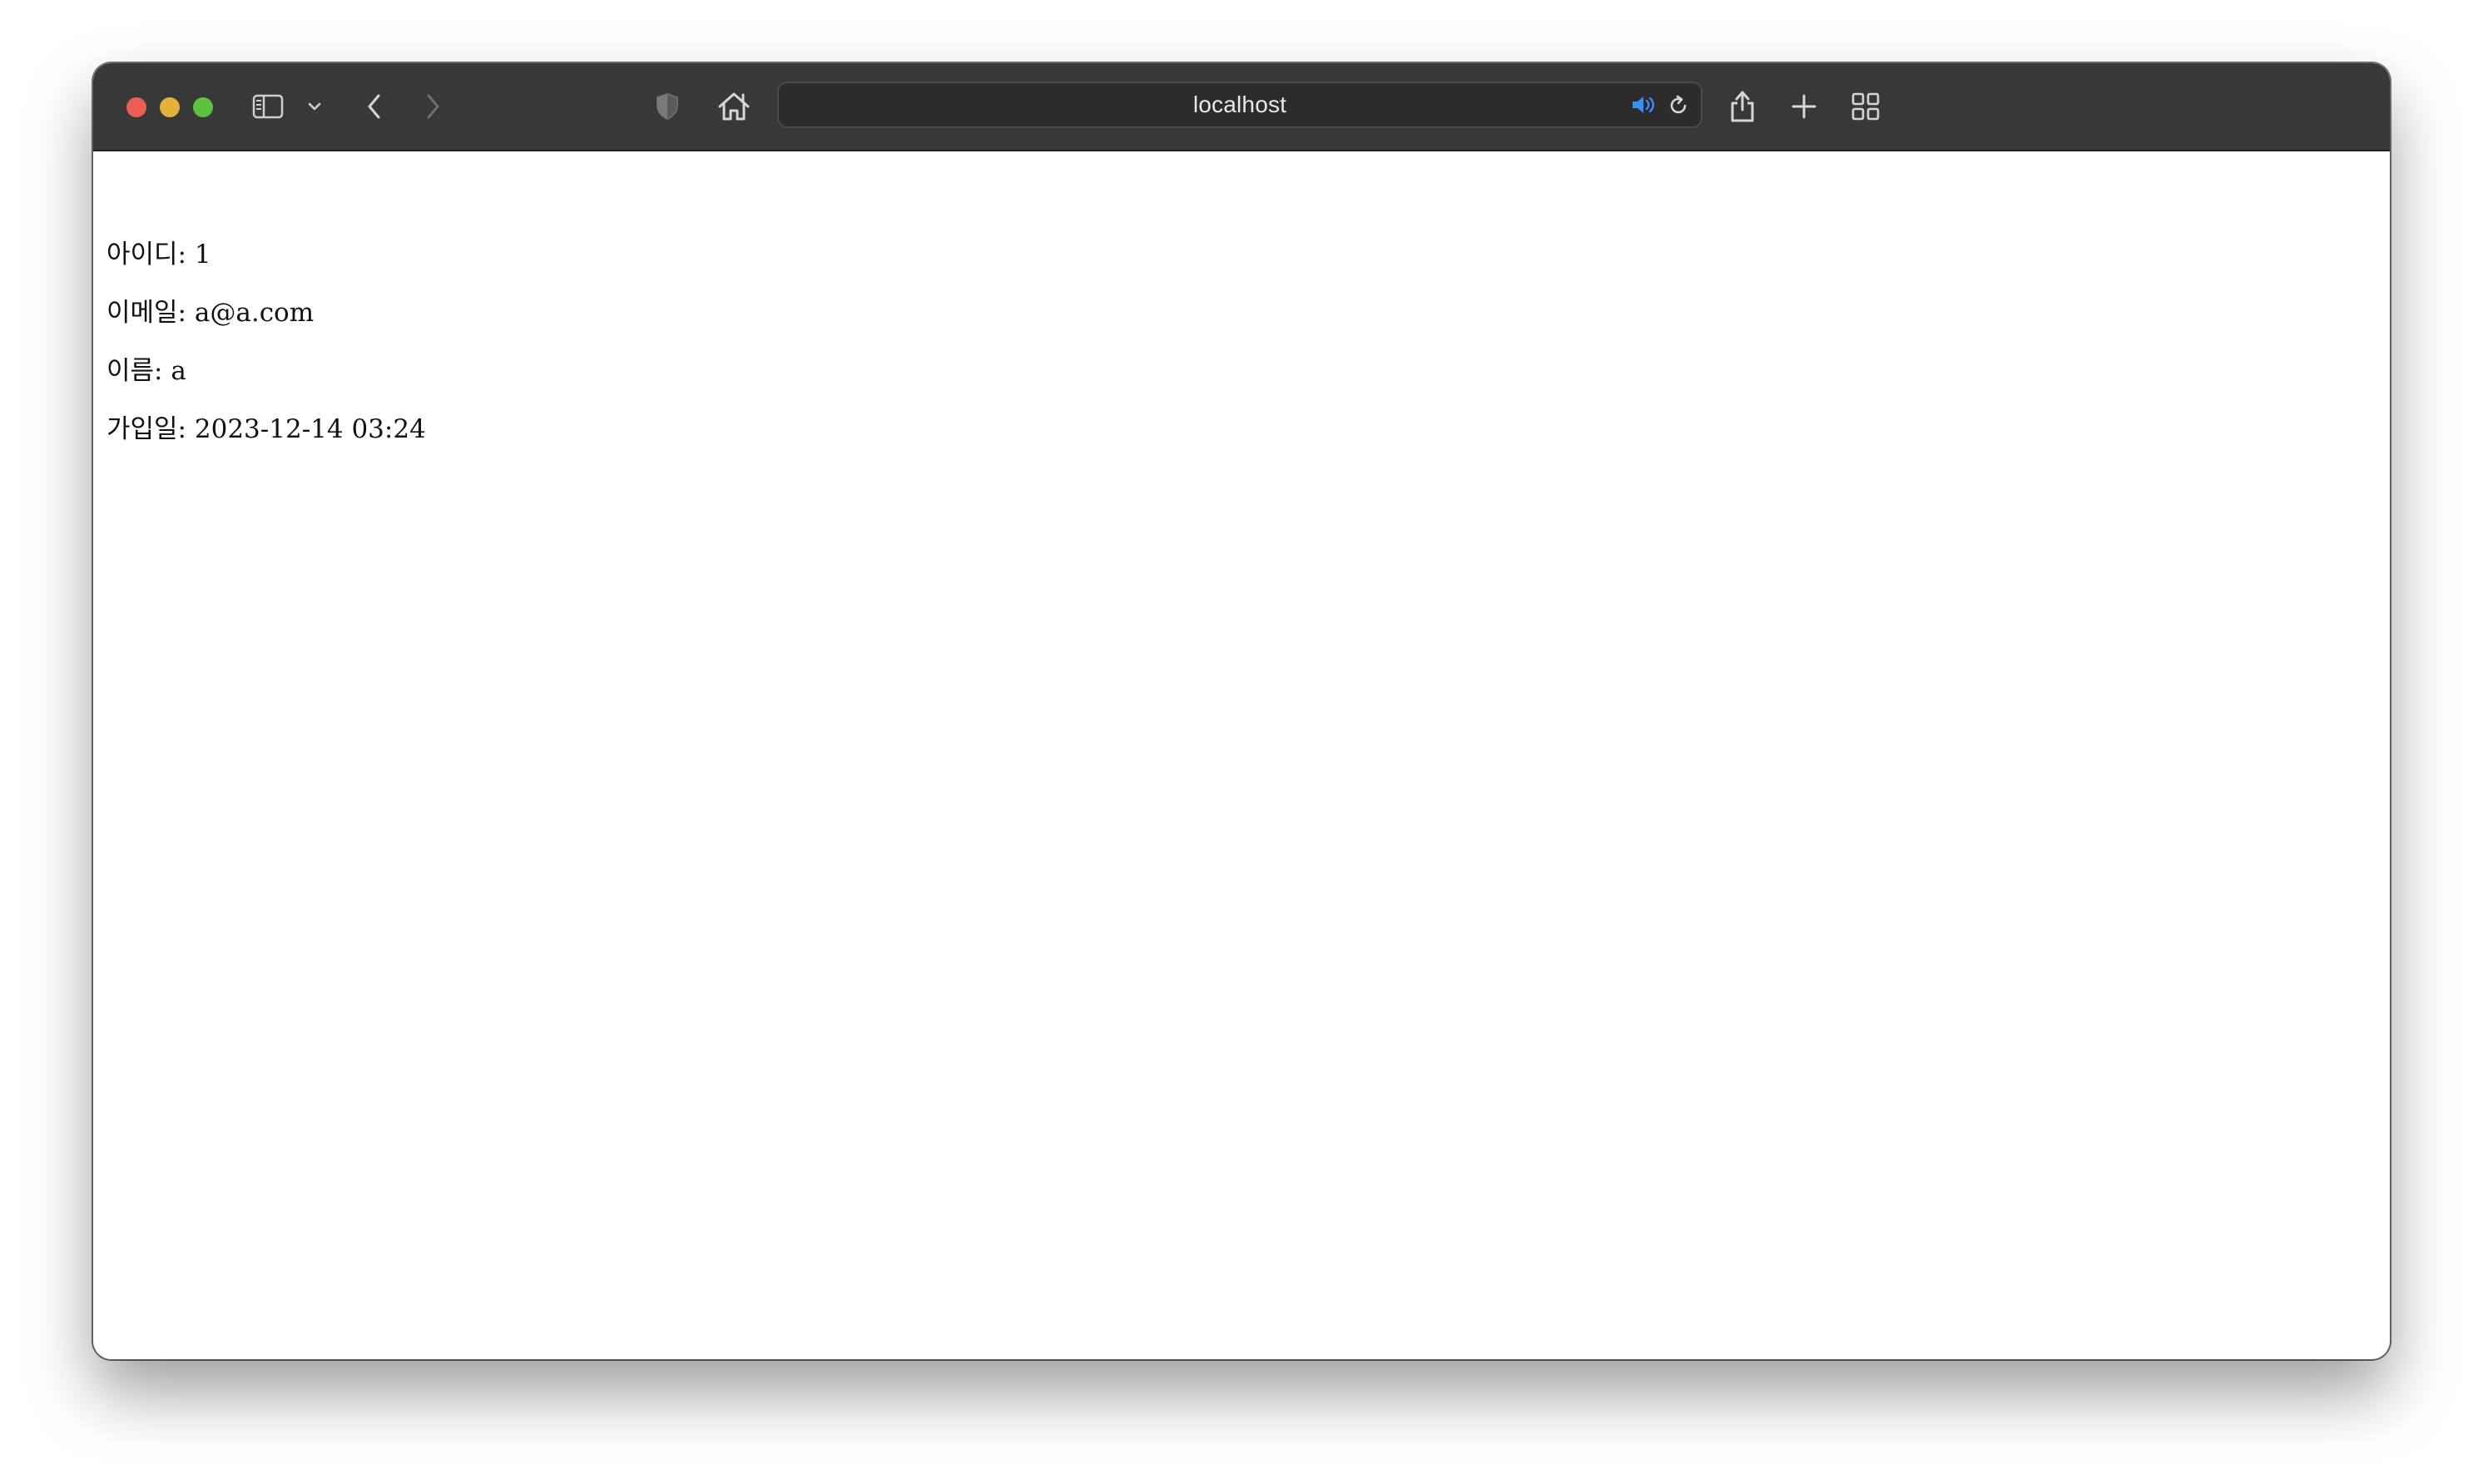 Image resolution: width=2483 pixels, height=1484 pixels. Describe the element at coordinates (1865, 106) in the screenshot. I see `grid-icon` at that location.